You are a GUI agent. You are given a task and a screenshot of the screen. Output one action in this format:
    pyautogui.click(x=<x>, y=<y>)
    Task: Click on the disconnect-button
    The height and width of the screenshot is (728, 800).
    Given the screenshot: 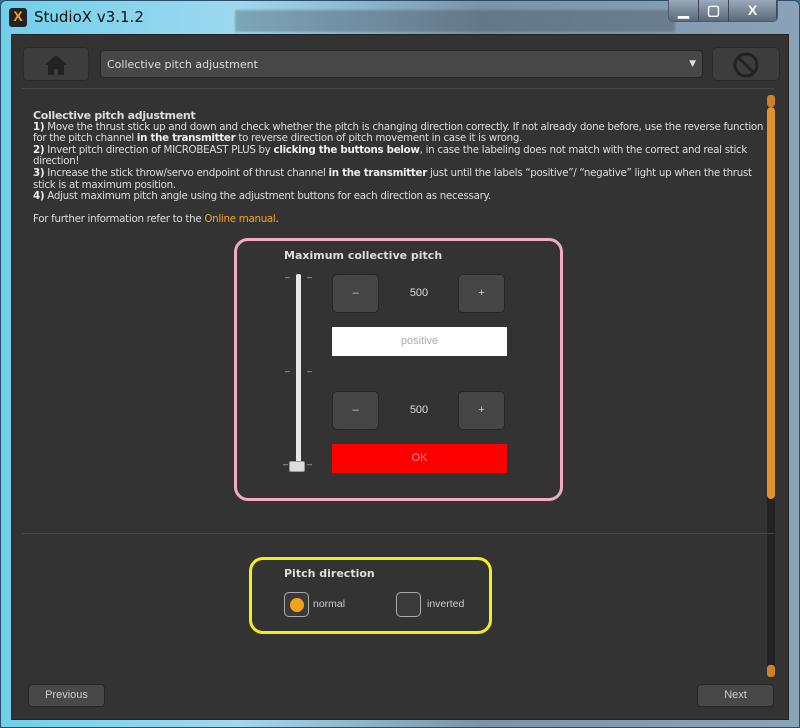 What is the action you would take?
    pyautogui.click(x=746, y=64)
    